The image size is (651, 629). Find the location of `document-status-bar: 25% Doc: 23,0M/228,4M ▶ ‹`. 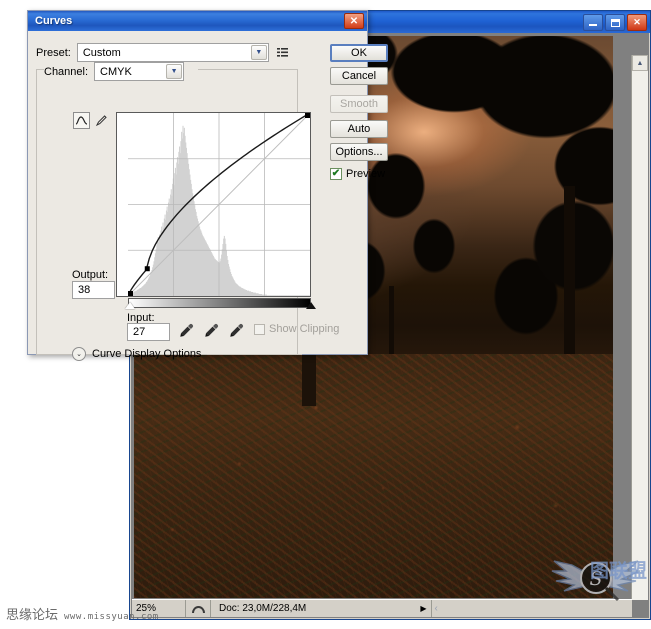

document-status-bar: 25% Doc: 23,0M/228,4M ▶ ‹ is located at coordinates (382, 608).